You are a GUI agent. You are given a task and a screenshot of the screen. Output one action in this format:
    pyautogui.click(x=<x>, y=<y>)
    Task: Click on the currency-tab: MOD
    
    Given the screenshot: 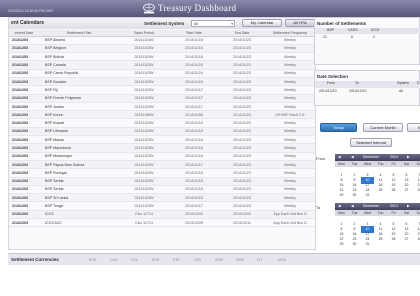 What is the action you would take?
    pyautogui.click(x=282, y=260)
    